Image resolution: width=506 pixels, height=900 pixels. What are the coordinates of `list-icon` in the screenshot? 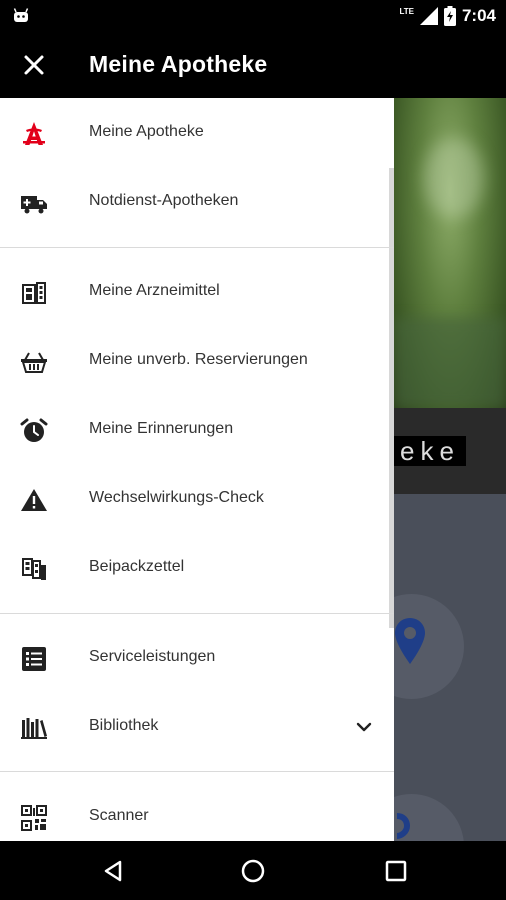 It's located at (34, 659).